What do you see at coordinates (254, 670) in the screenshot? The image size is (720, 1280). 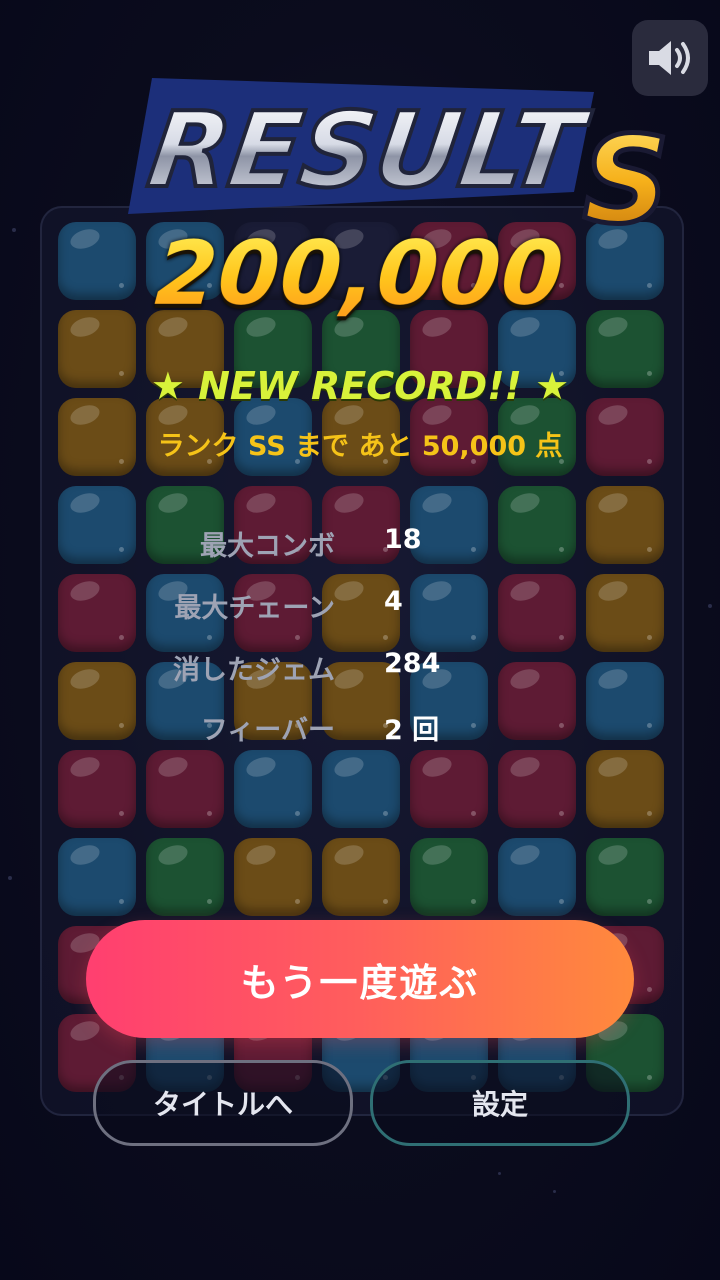 I see `stat-label-gems-cleared: 消したジェム` at bounding box center [254, 670].